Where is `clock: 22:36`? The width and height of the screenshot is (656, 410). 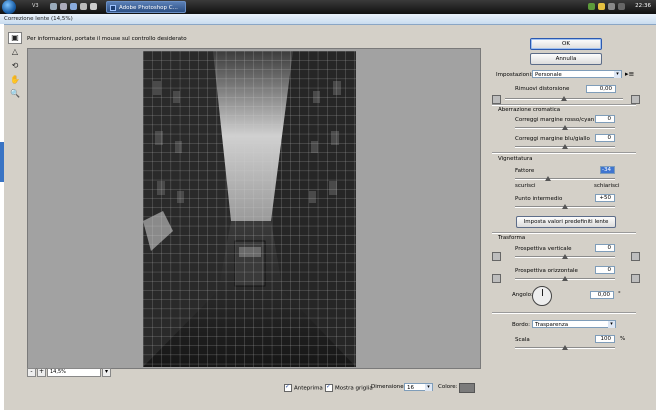
clock: 22:36 is located at coordinates (643, 6).